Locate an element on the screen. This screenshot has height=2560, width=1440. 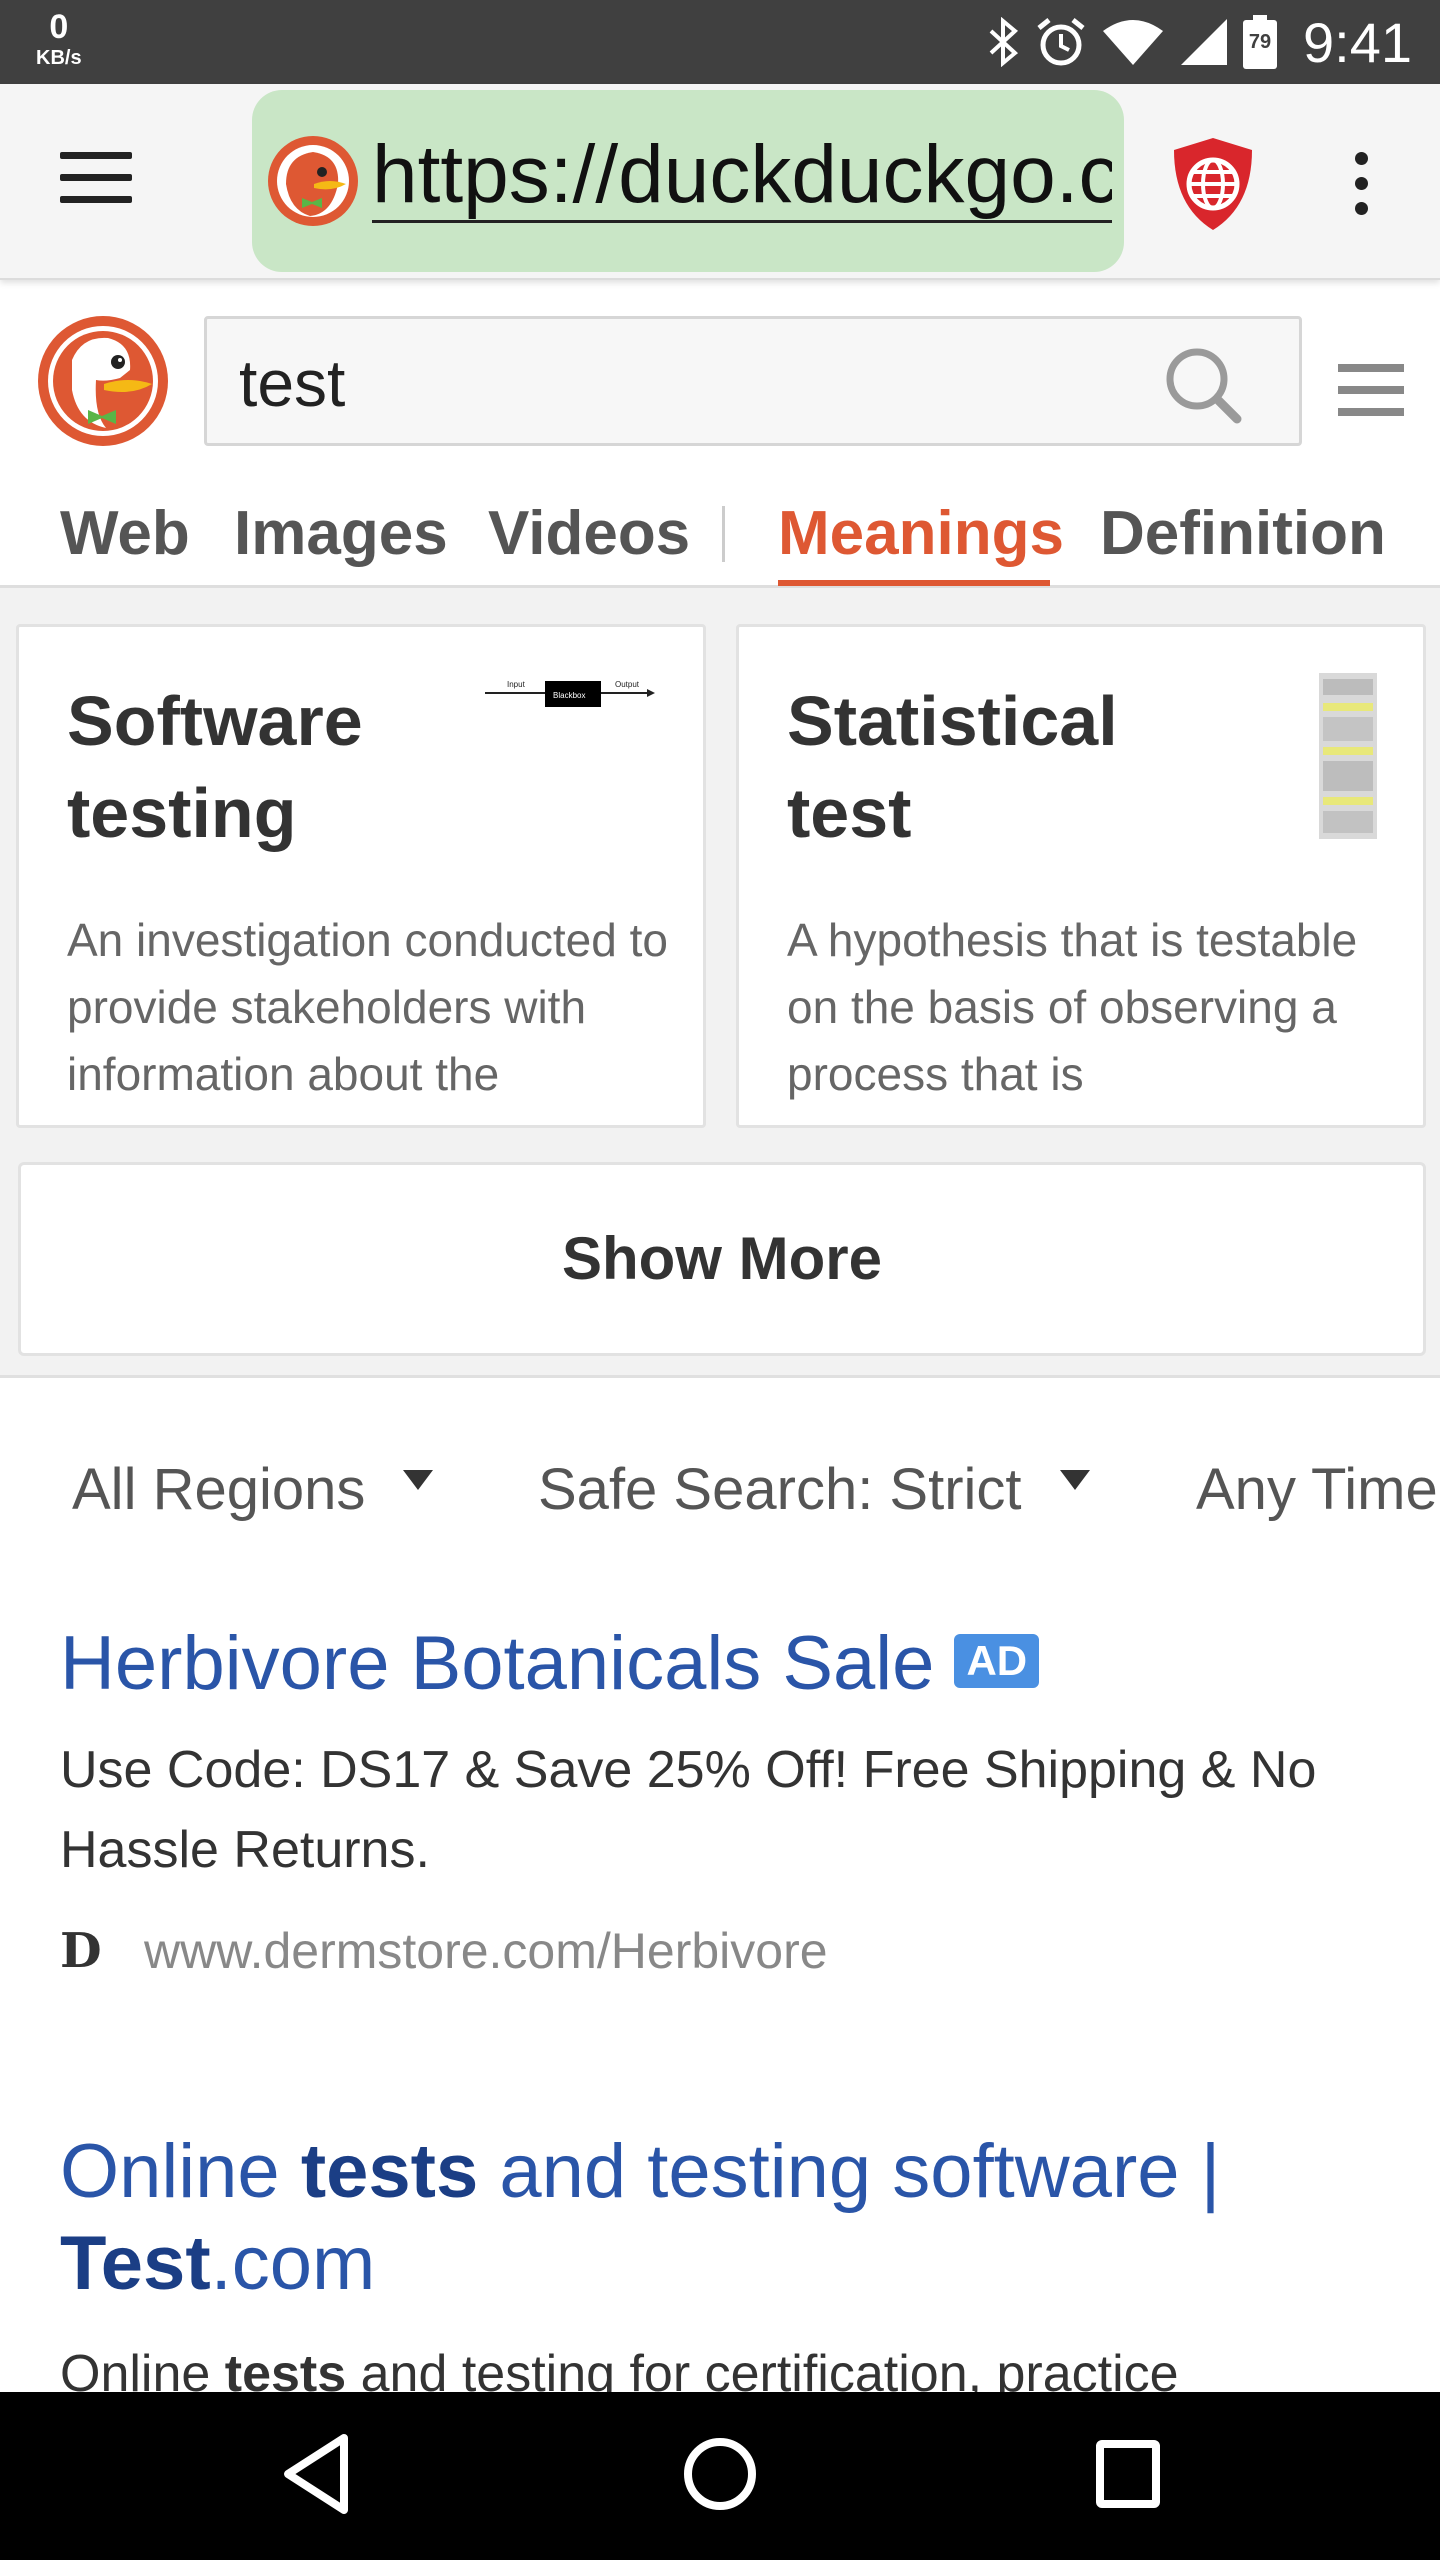
diagram-blackbox-label: Blackbox is located at coordinates (569, 695).